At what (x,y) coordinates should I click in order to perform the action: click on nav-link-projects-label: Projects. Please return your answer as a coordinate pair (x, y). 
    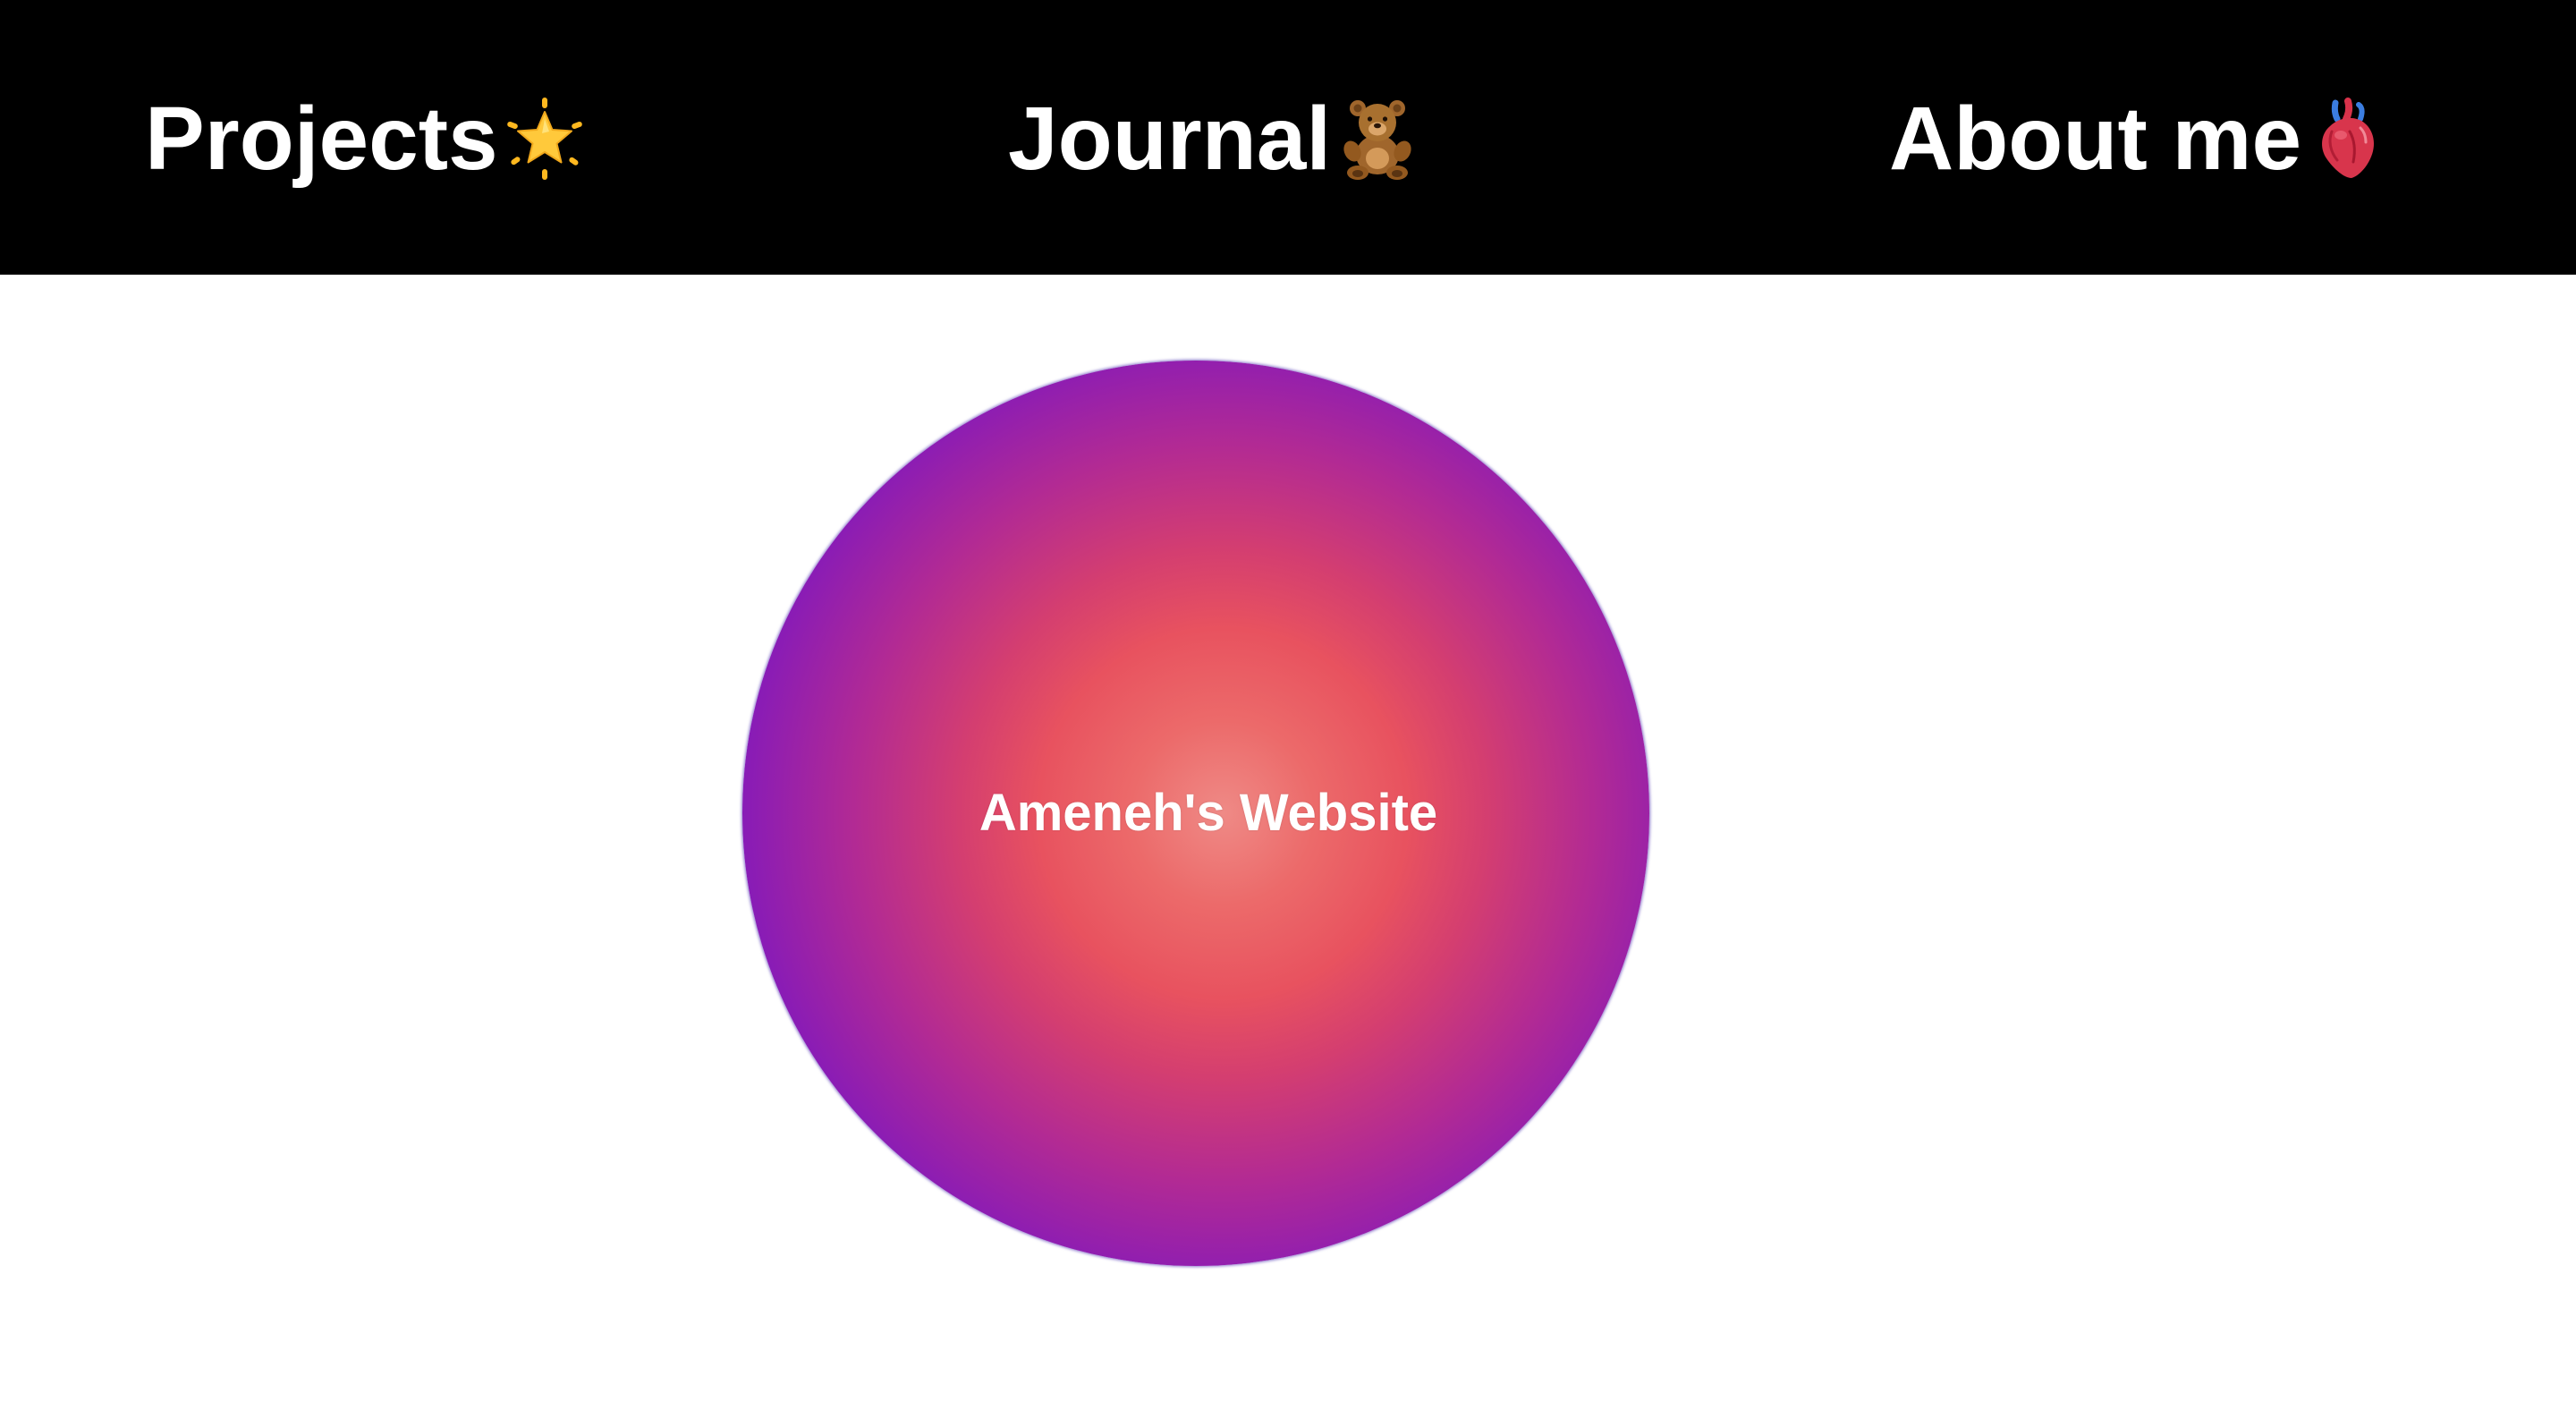
    Looking at the image, I should click on (321, 139).